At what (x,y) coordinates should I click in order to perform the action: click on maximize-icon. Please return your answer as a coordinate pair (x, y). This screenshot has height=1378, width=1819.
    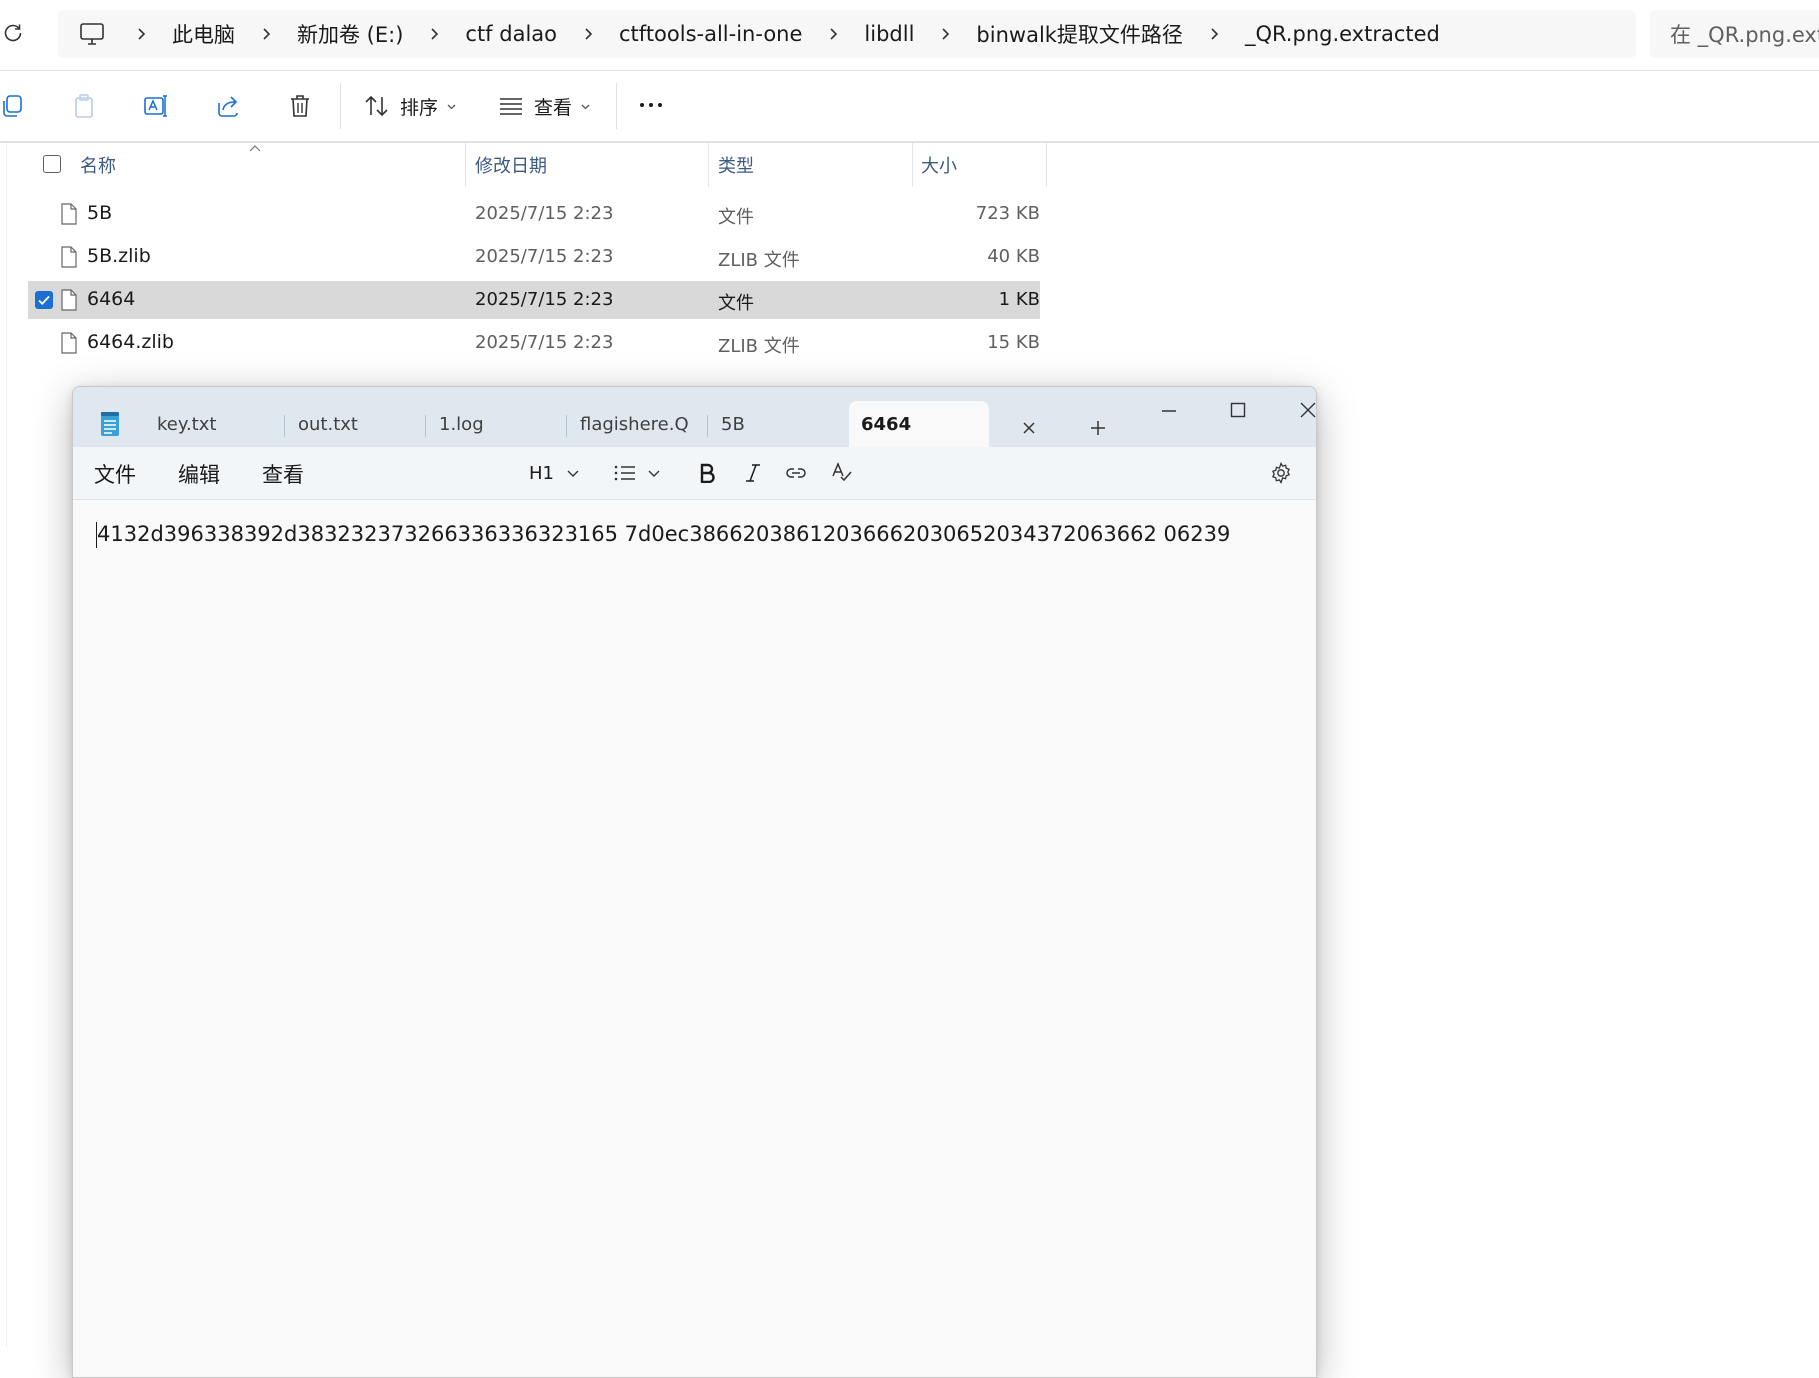
    Looking at the image, I should click on (1238, 410).